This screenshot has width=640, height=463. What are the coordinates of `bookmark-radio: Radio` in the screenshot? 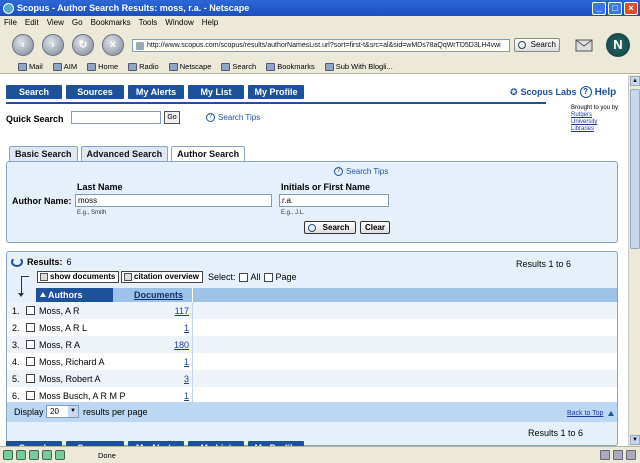 It's located at (143, 66).